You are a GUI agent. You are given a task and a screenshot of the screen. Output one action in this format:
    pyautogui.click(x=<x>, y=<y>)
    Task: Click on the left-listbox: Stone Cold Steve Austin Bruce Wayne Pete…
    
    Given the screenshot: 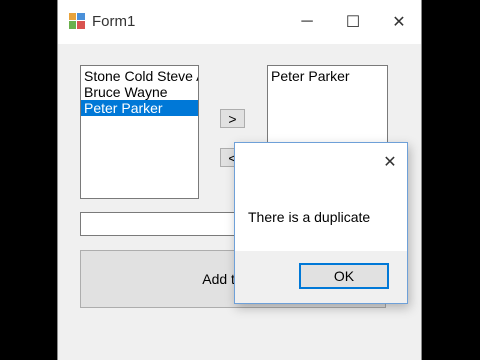 What is the action you would take?
    pyautogui.click(x=139, y=132)
    